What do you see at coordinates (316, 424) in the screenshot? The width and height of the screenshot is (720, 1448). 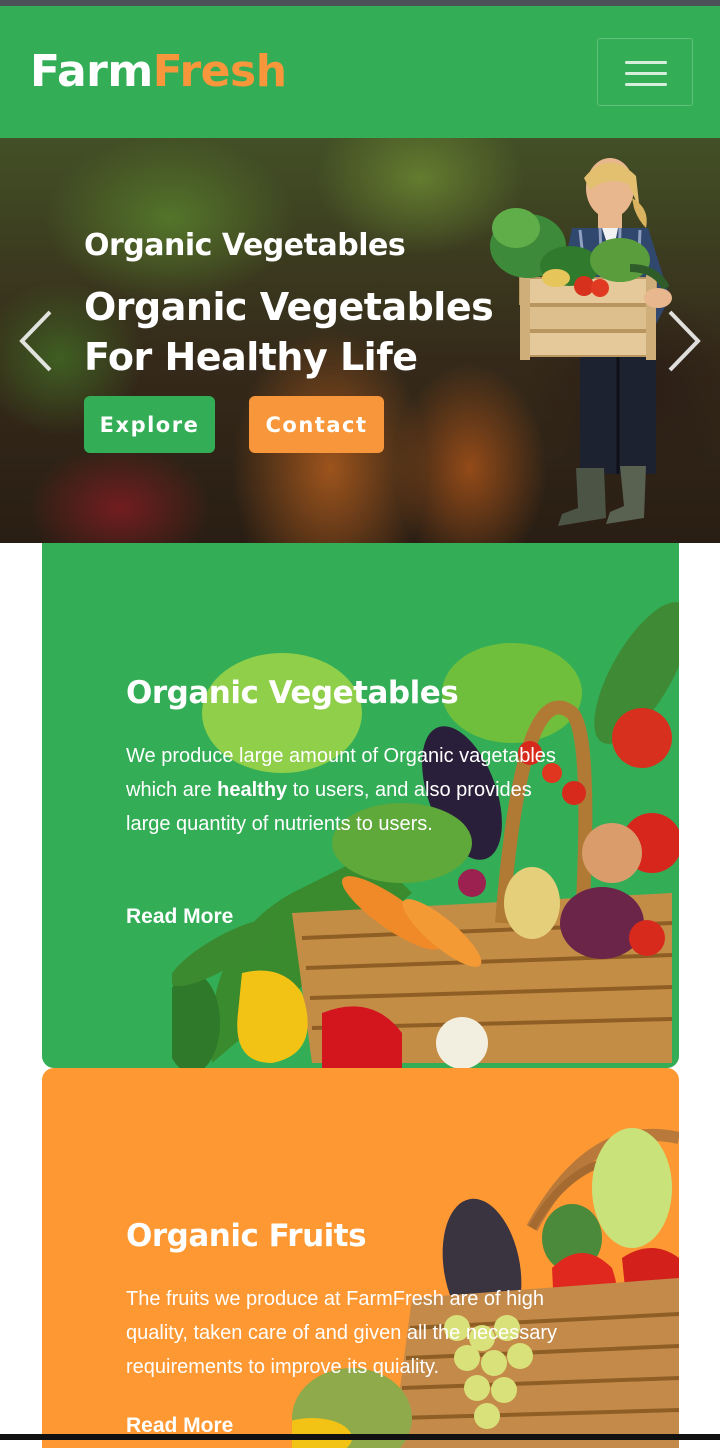 I see `contact-button: Contact` at bounding box center [316, 424].